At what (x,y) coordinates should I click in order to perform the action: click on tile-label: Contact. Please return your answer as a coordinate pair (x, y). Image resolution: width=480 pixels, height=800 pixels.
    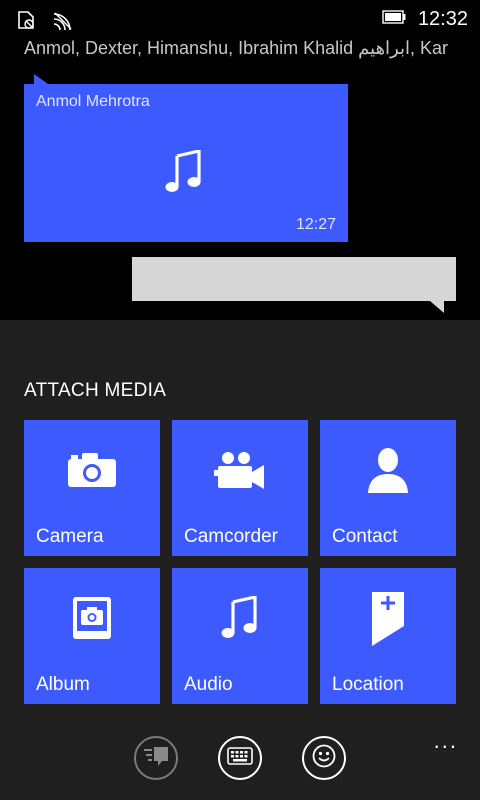
    Looking at the image, I should click on (365, 536).